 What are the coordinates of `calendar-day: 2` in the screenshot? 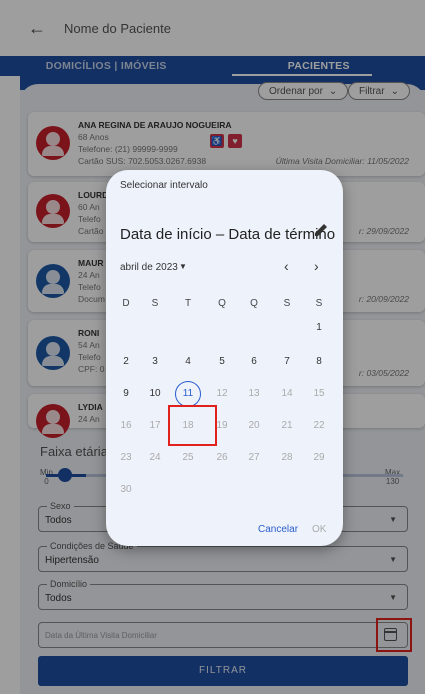 It's located at (126, 362).